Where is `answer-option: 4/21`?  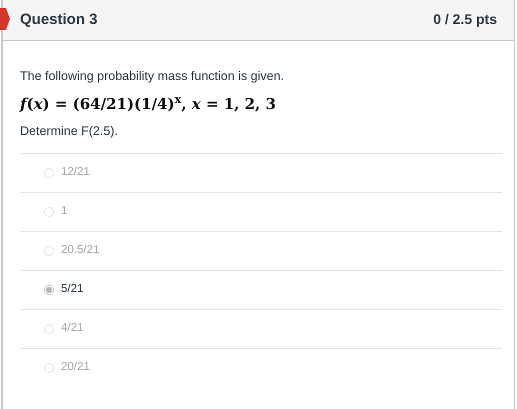
answer-option: 4/21 is located at coordinates (261, 328).